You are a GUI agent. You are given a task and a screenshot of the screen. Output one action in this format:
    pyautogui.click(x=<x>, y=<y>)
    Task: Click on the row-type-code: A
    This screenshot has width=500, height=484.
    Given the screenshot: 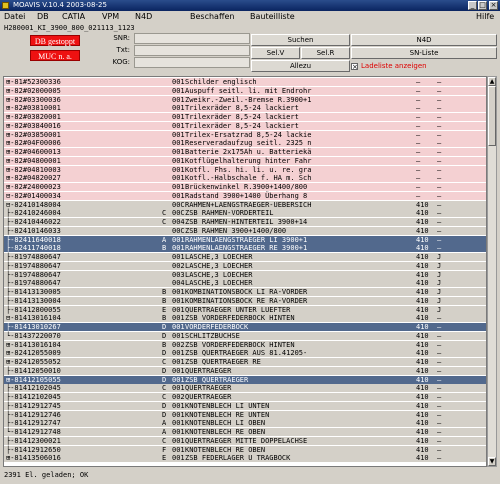 What is the action you would take?
    pyautogui.click(x=164, y=432)
    